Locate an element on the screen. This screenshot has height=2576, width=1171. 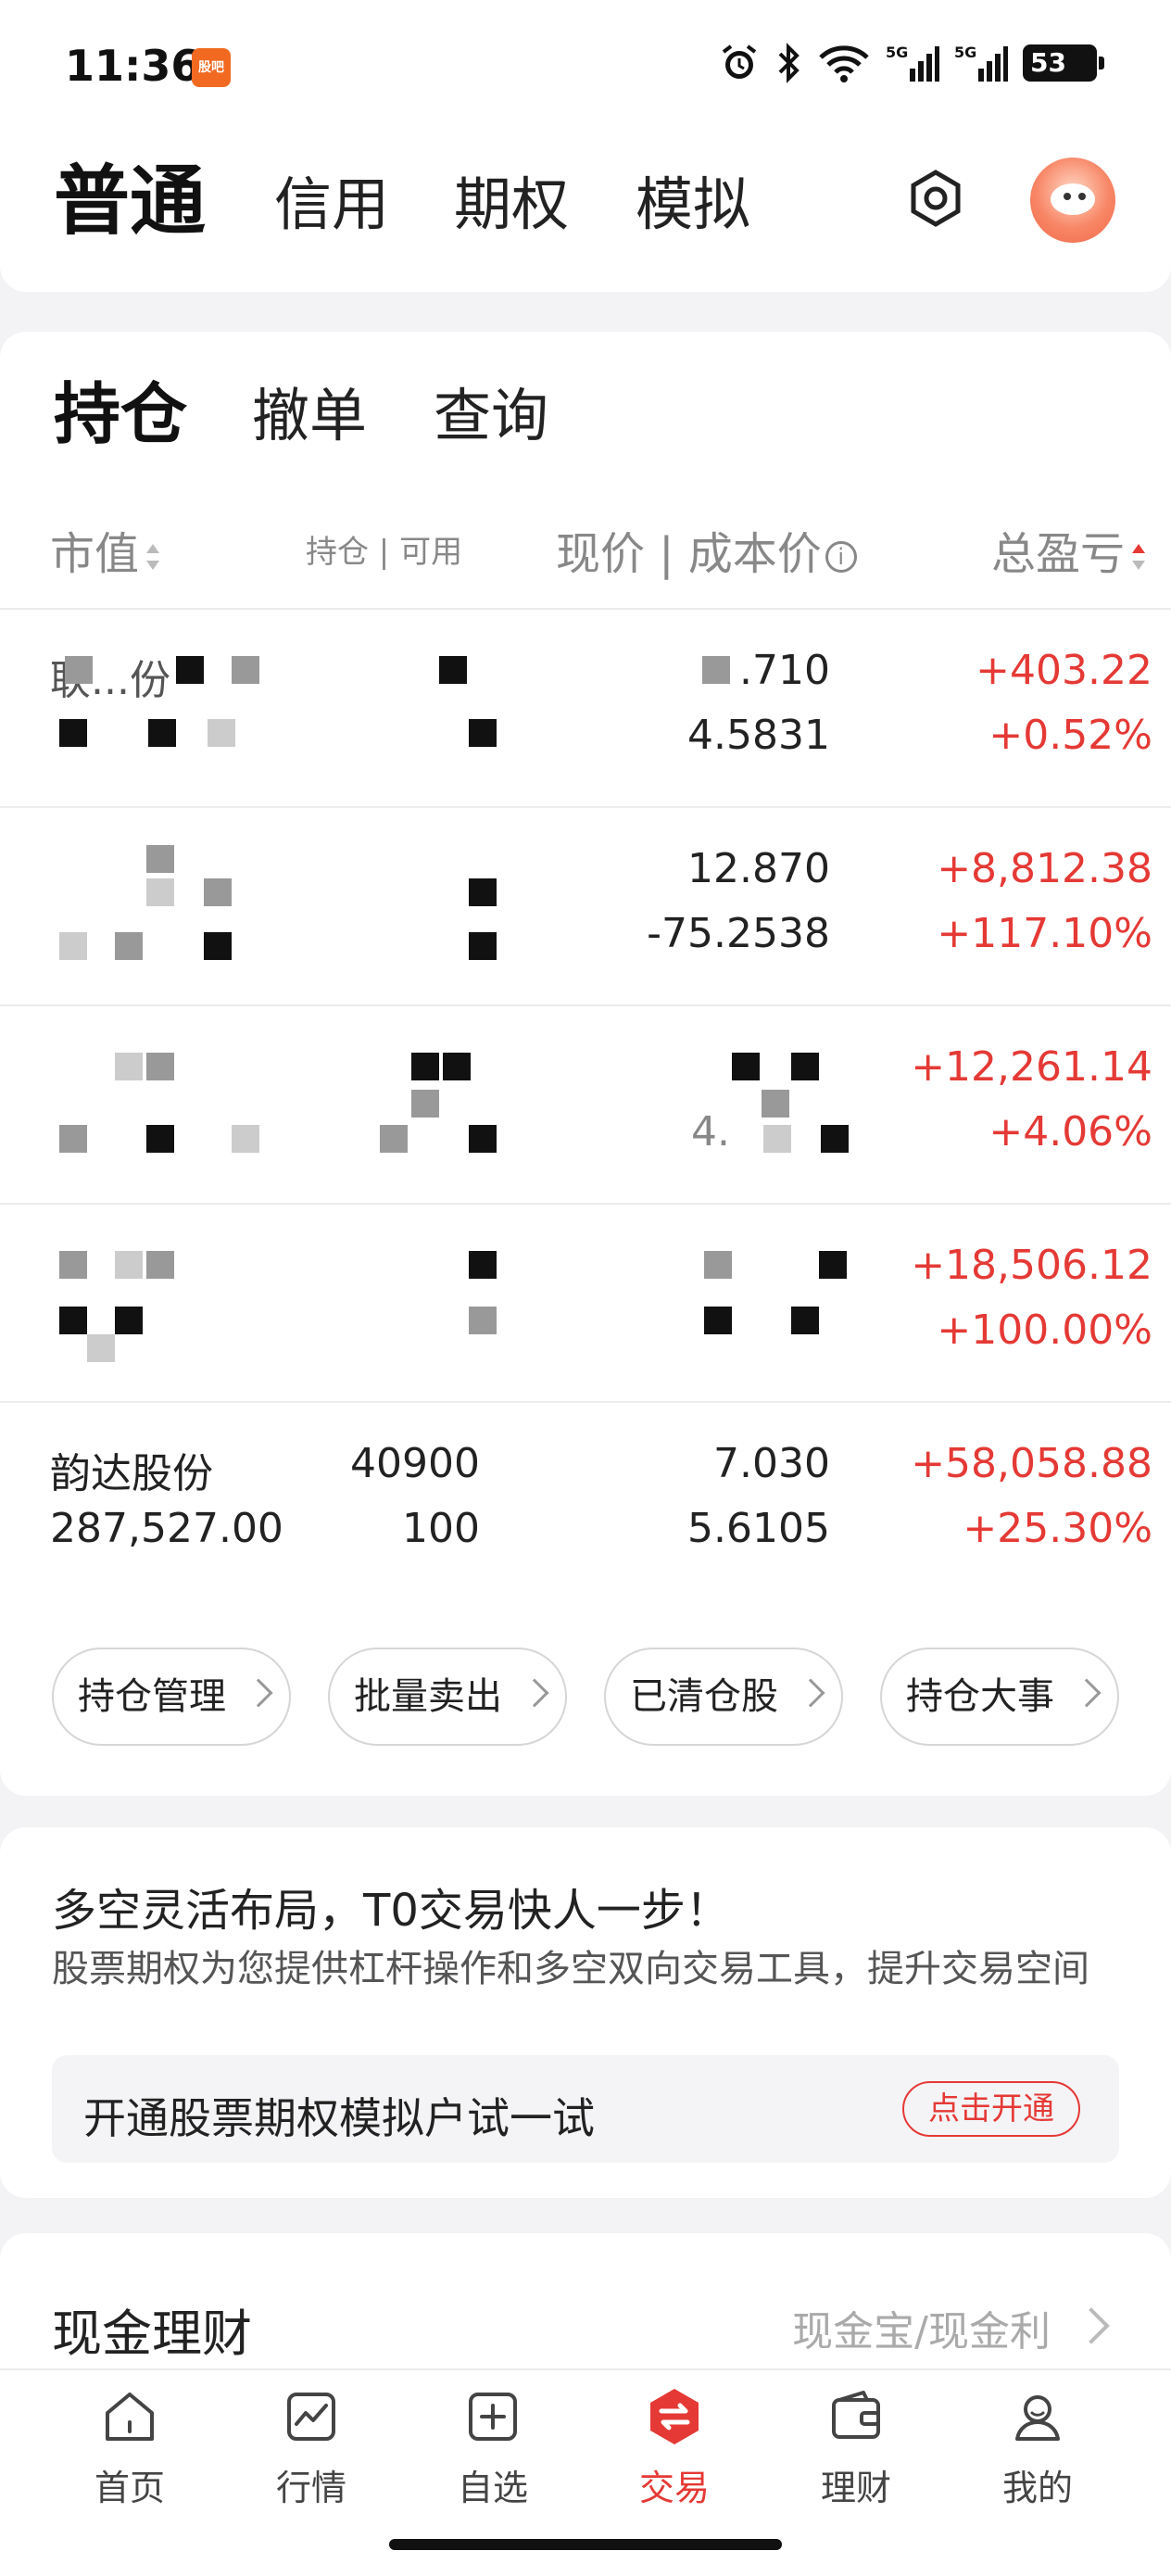
promo-banner-text: 开通股票期权模拟户试一试 is located at coordinates (339, 2118).